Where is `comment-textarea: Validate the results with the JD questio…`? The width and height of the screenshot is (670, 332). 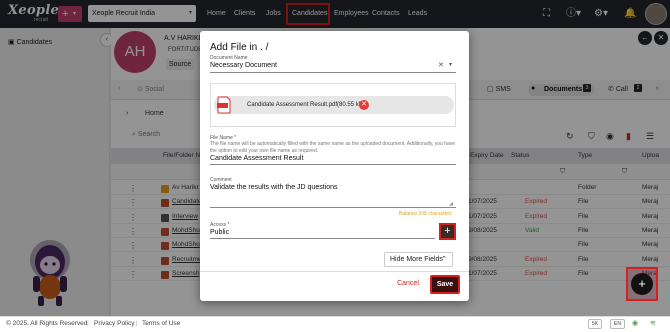
comment-textarea: Validate the results with the JD questio… is located at coordinates (274, 187).